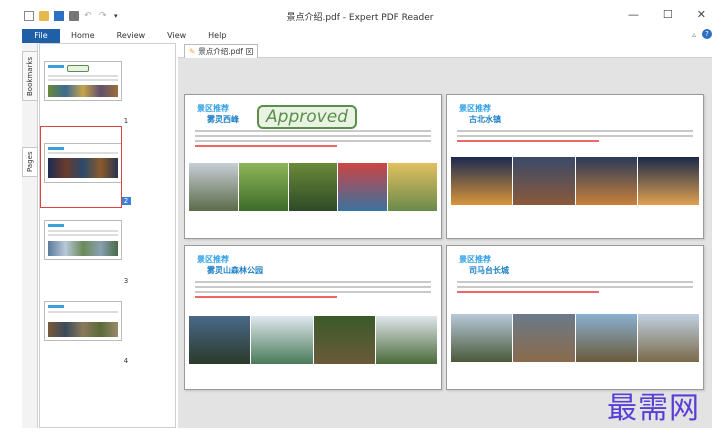 The height and width of the screenshot is (433, 720). Describe the element at coordinates (249, 51) in the screenshot. I see `close-tab-icon: x` at that location.